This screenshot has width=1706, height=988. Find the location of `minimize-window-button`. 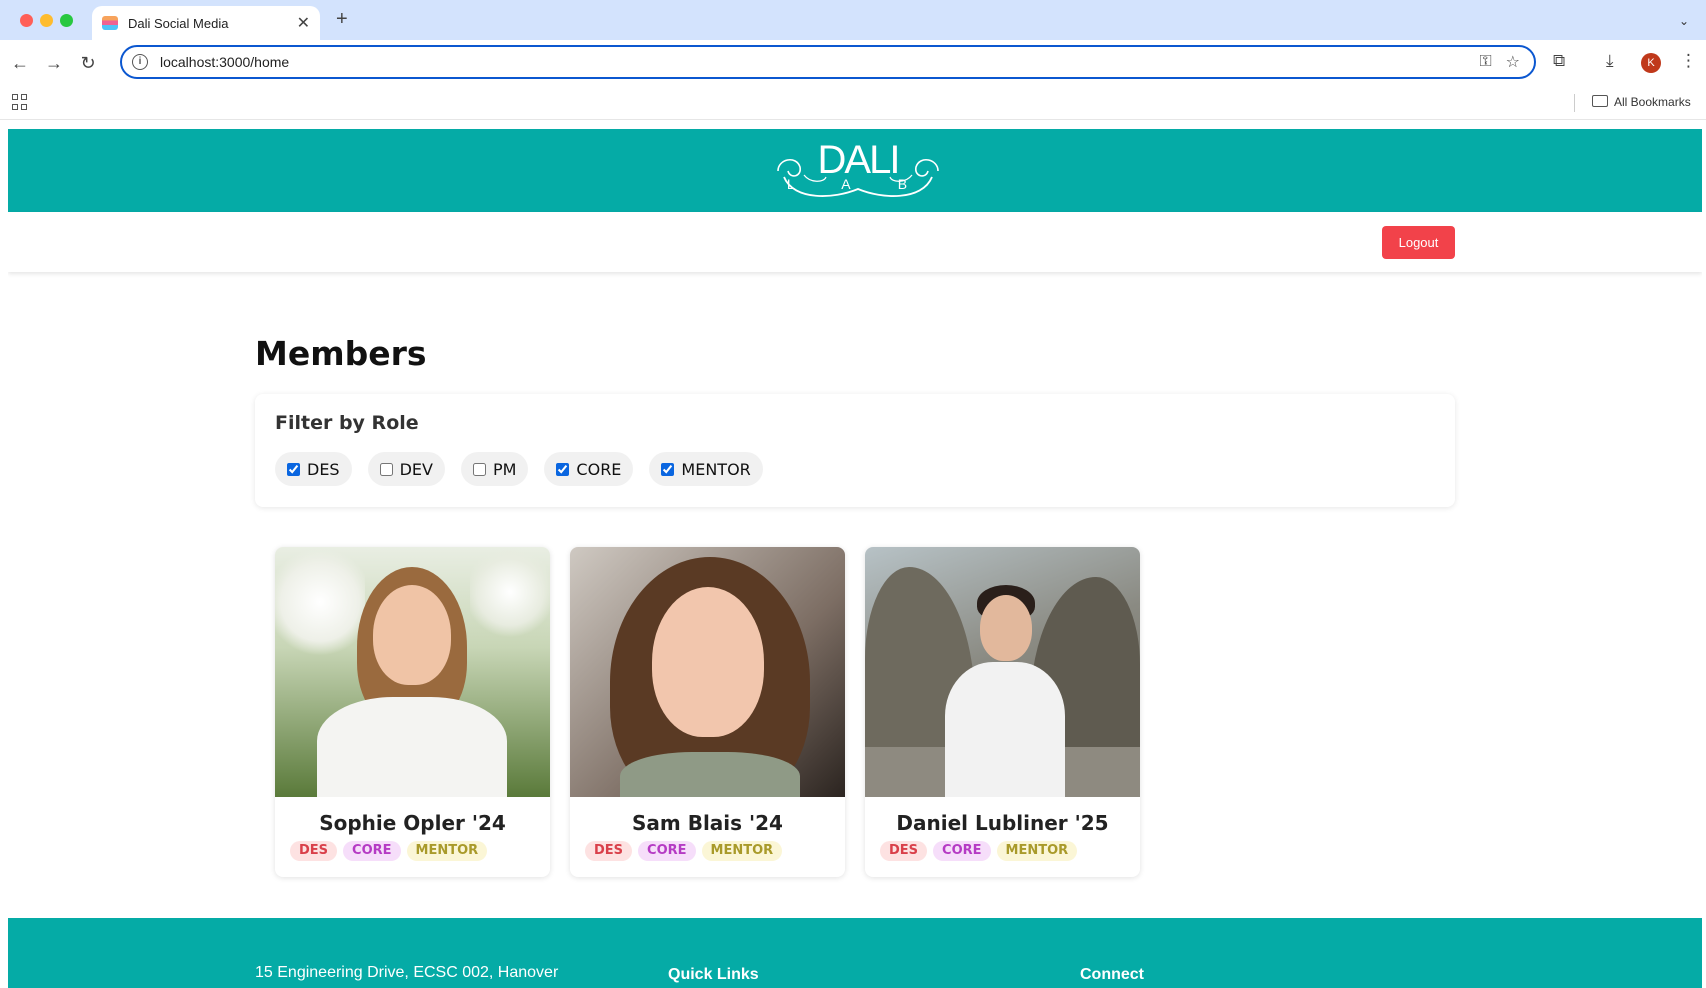

minimize-window-button is located at coordinates (46, 20).